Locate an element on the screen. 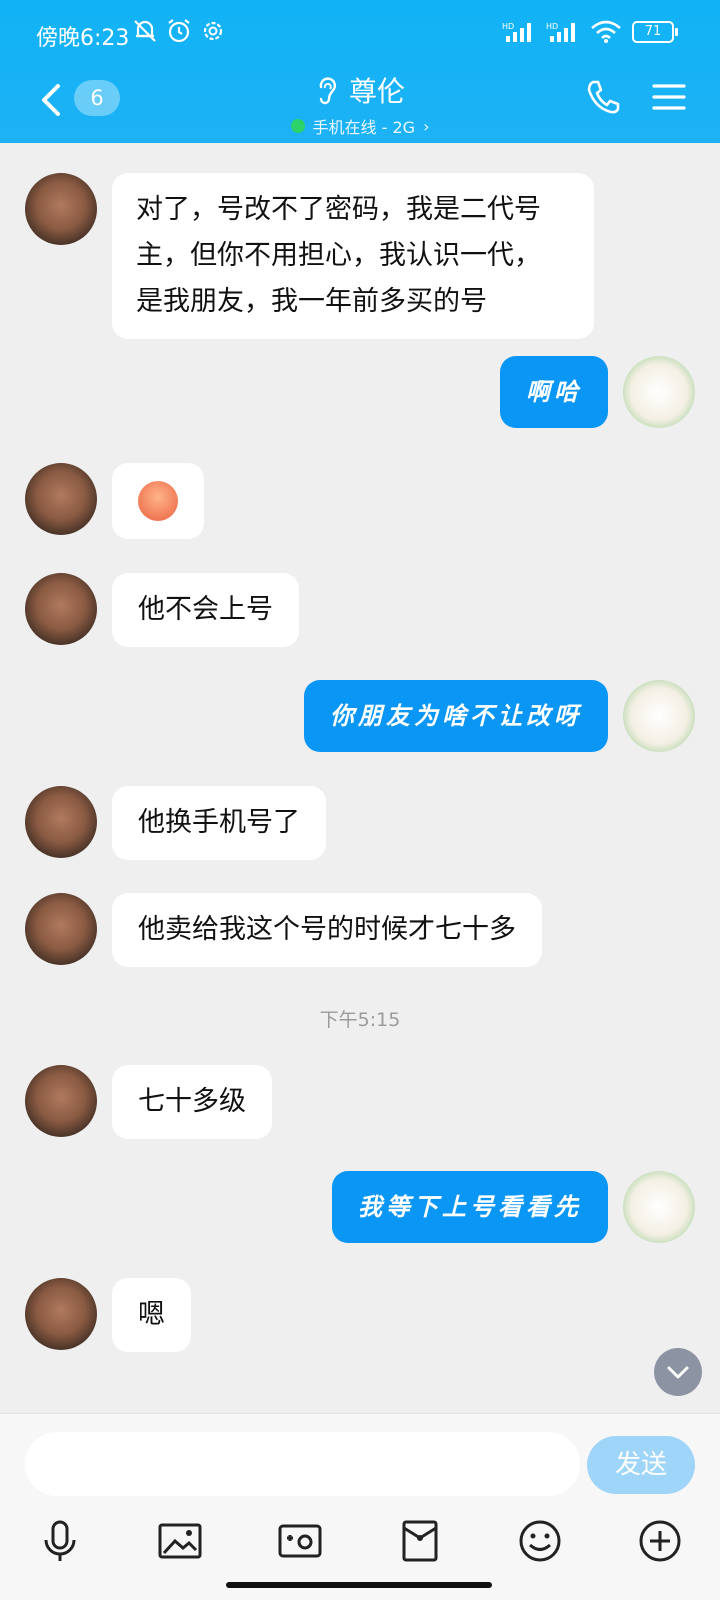 The image size is (720, 1600). status-time: 傍晚6:23 is located at coordinates (83, 38).